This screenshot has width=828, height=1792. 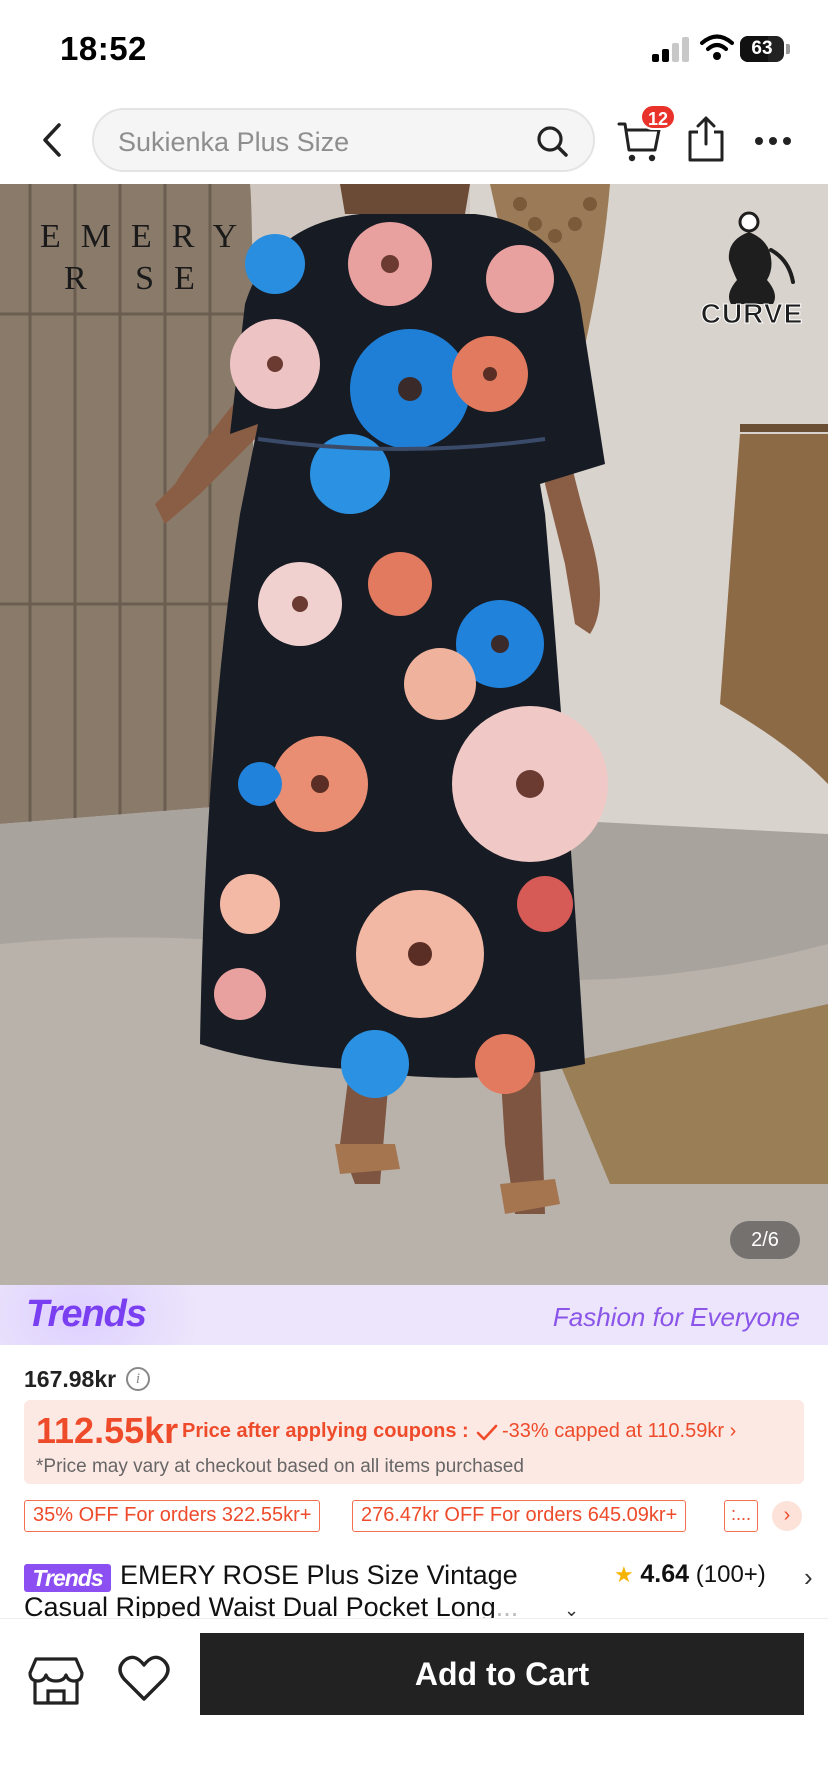 What do you see at coordinates (765, 1240) in the screenshot?
I see `image-counter: 2/6` at bounding box center [765, 1240].